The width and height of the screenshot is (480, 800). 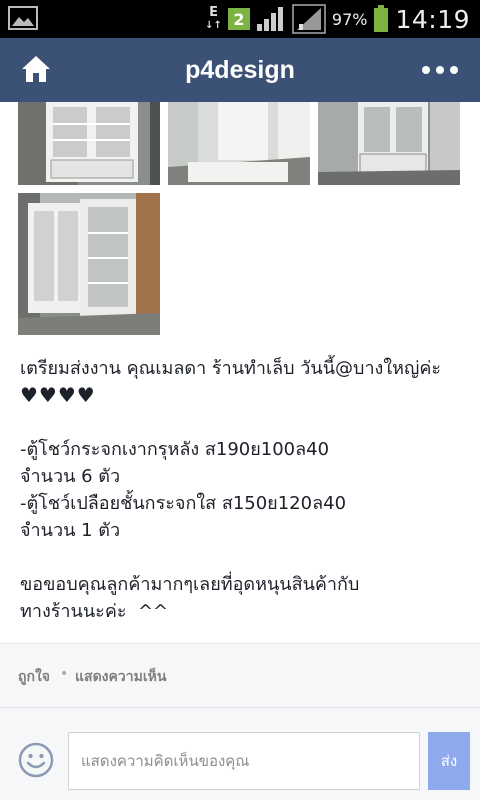 What do you see at coordinates (34, 677) in the screenshot?
I see `like-button: ถูกใจ` at bounding box center [34, 677].